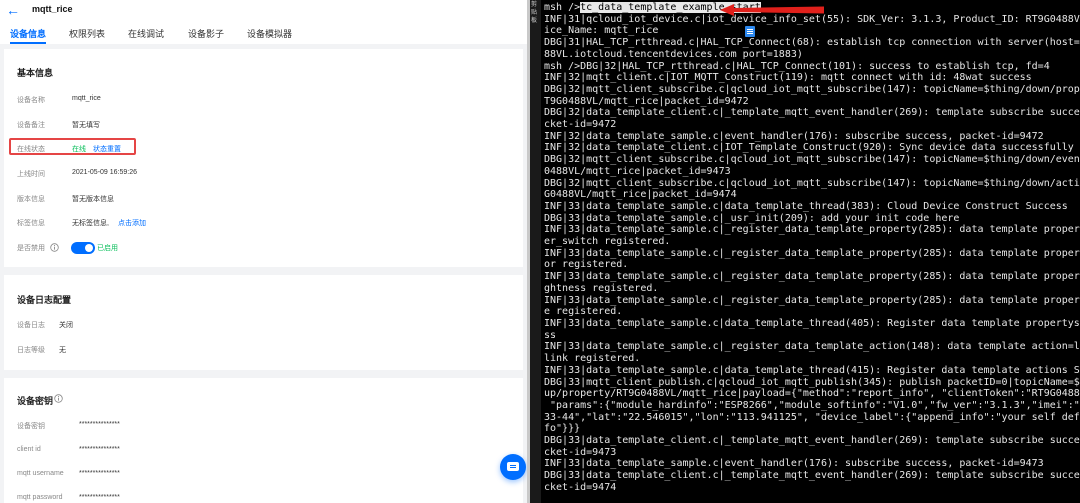 The image size is (1080, 503). I want to click on chat-button, so click(513, 467).